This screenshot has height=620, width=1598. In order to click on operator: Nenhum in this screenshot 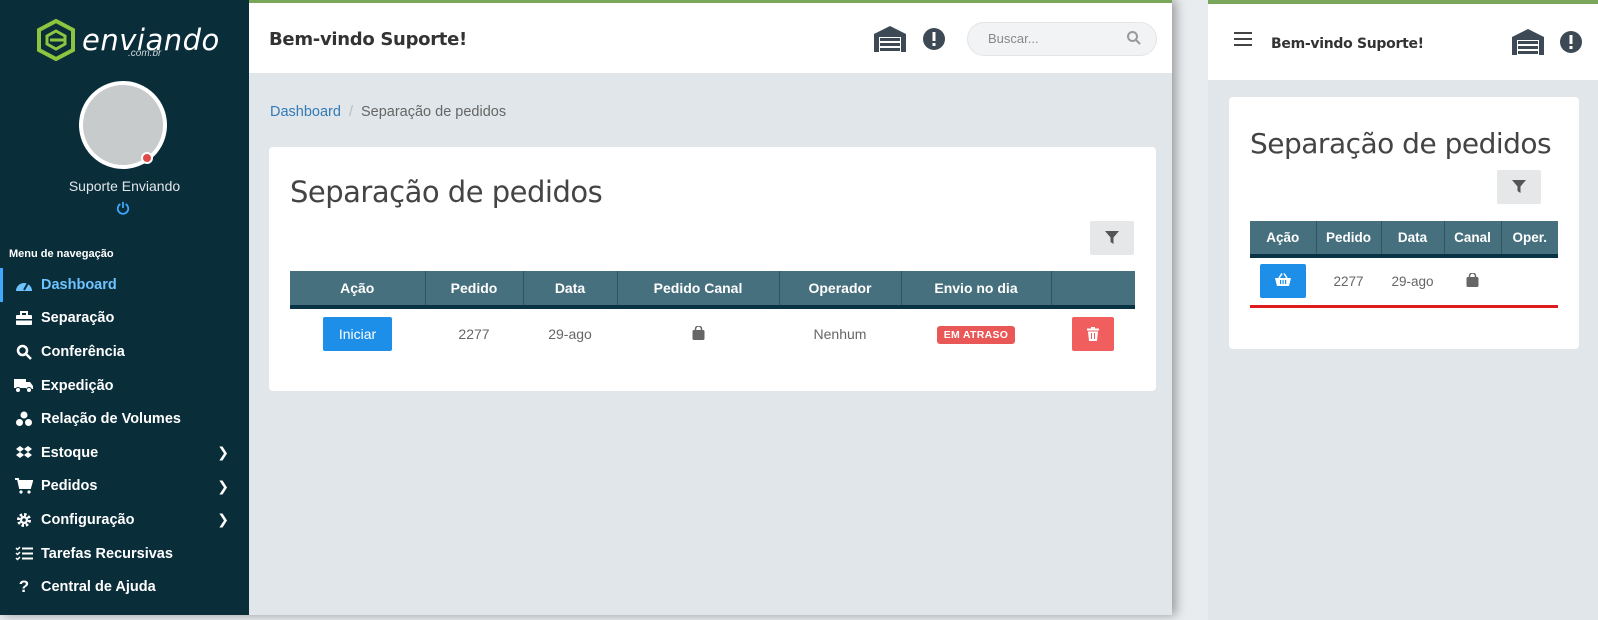, I will do `click(840, 334)`.